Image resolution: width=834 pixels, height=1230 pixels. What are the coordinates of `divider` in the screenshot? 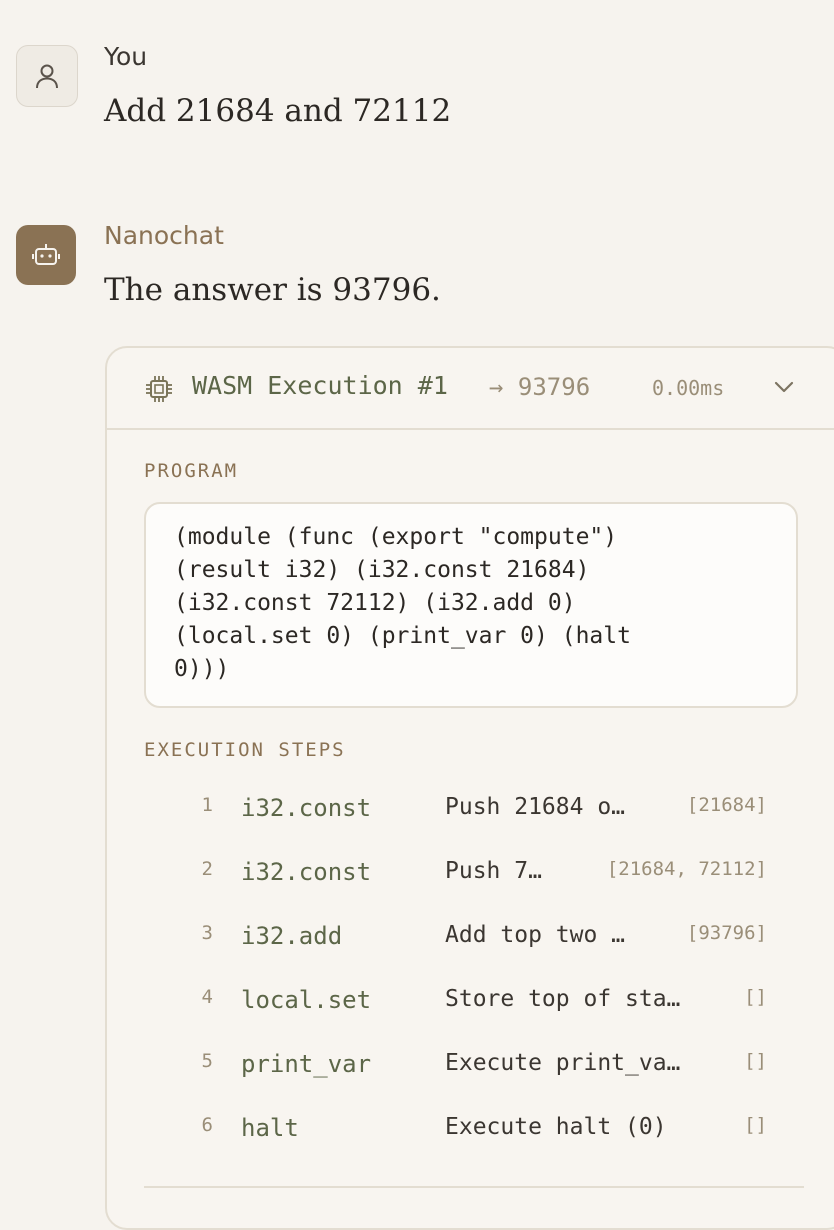 It's located at (474, 1187).